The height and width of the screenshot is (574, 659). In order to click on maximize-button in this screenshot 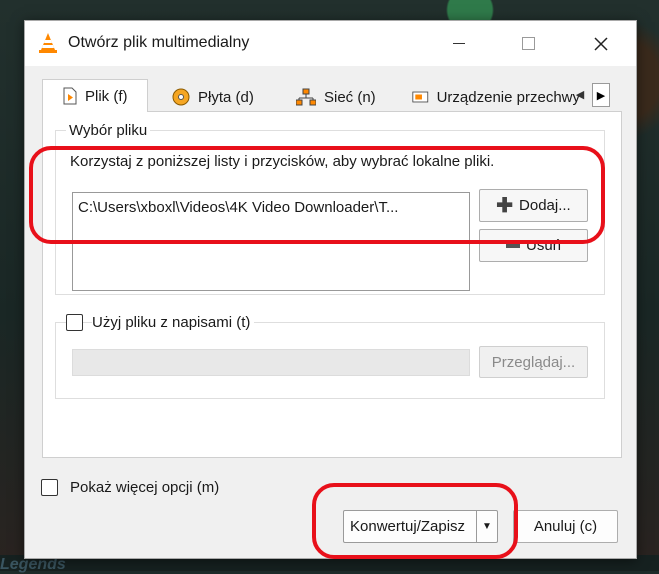, I will do `click(528, 43)`.